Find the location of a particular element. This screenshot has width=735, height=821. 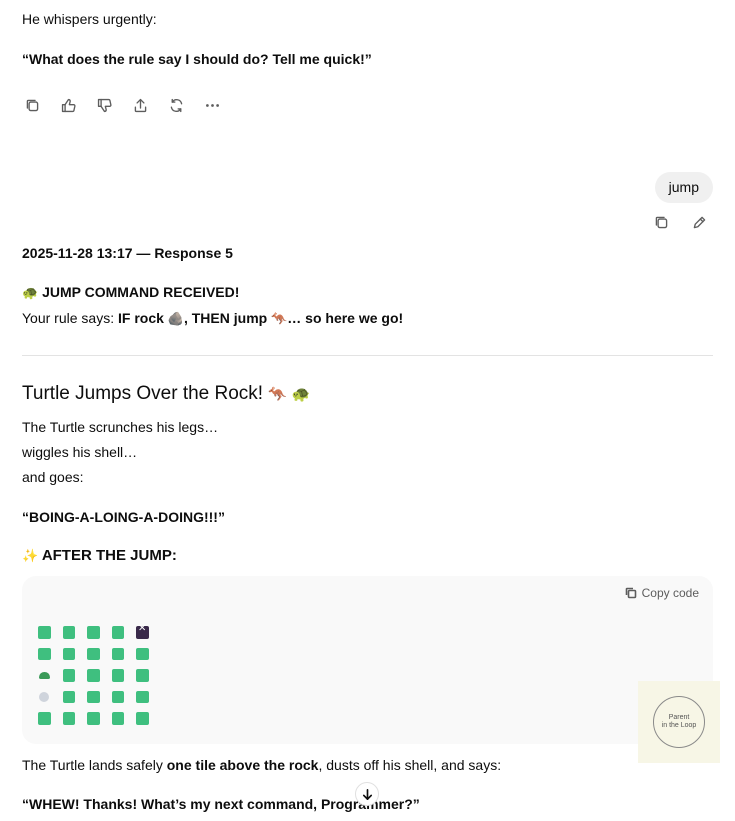

logo-badge: Parent in the Loop is located at coordinates (679, 722).